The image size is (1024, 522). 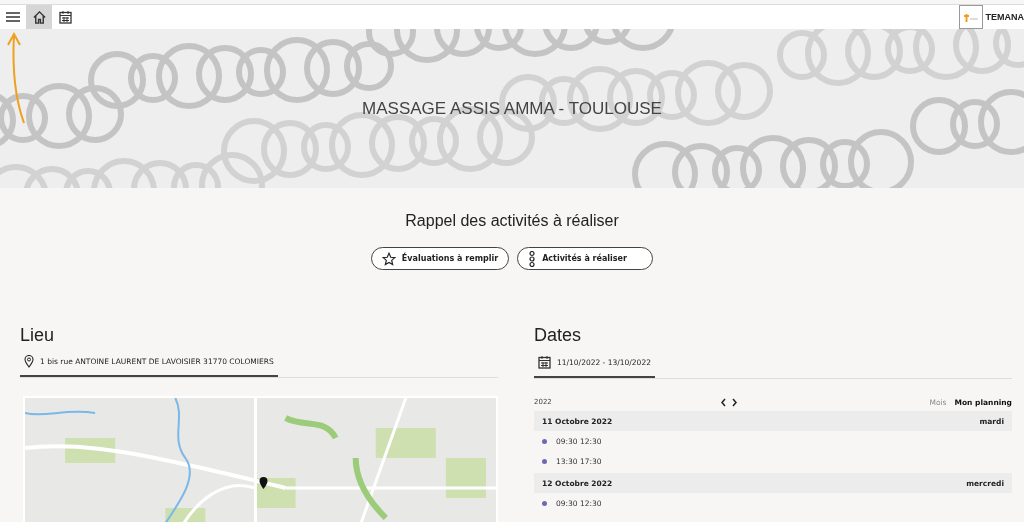 I want to click on location-pin-icon, so click(x=29, y=361).